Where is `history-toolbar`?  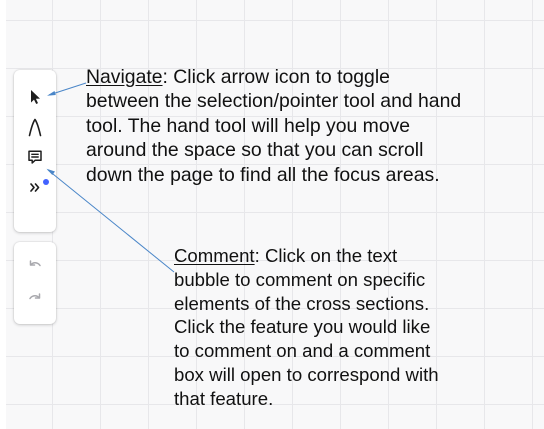
history-toolbar is located at coordinates (35, 283).